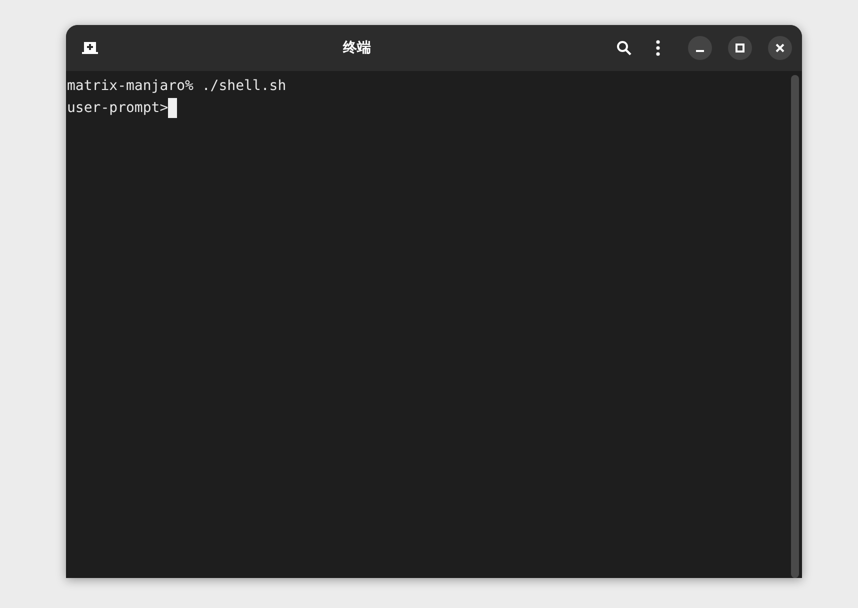 Image resolution: width=858 pixels, height=608 pixels. Describe the element at coordinates (624, 48) in the screenshot. I see `search-icon` at that location.